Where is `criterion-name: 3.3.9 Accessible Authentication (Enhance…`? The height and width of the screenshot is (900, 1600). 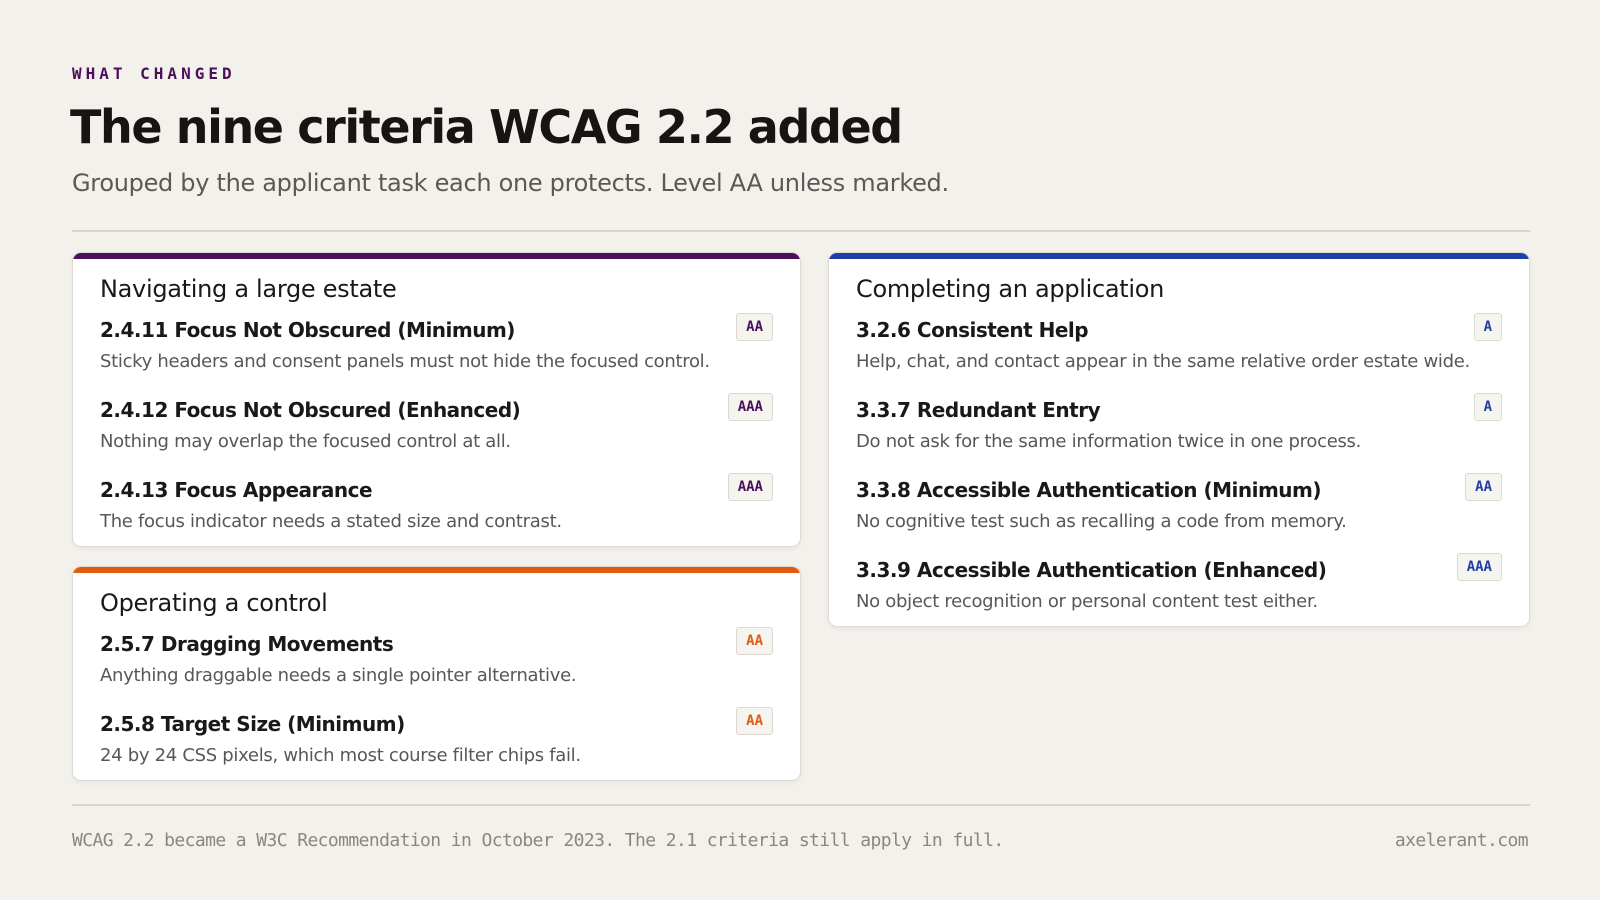 criterion-name: 3.3.9 Accessible Authentication (Enhance… is located at coordinates (1091, 570).